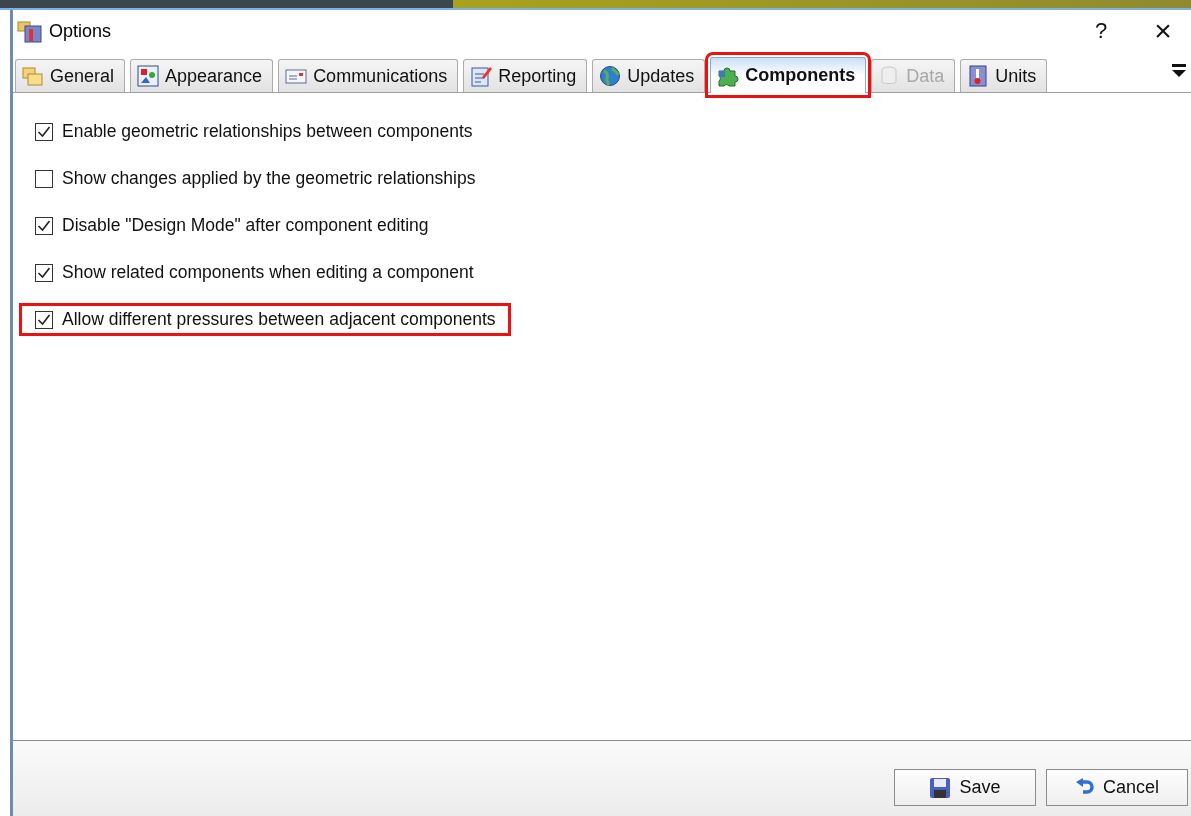 This screenshot has width=1191, height=816. What do you see at coordinates (525, 75) in the screenshot?
I see `tab: Reporting` at bounding box center [525, 75].